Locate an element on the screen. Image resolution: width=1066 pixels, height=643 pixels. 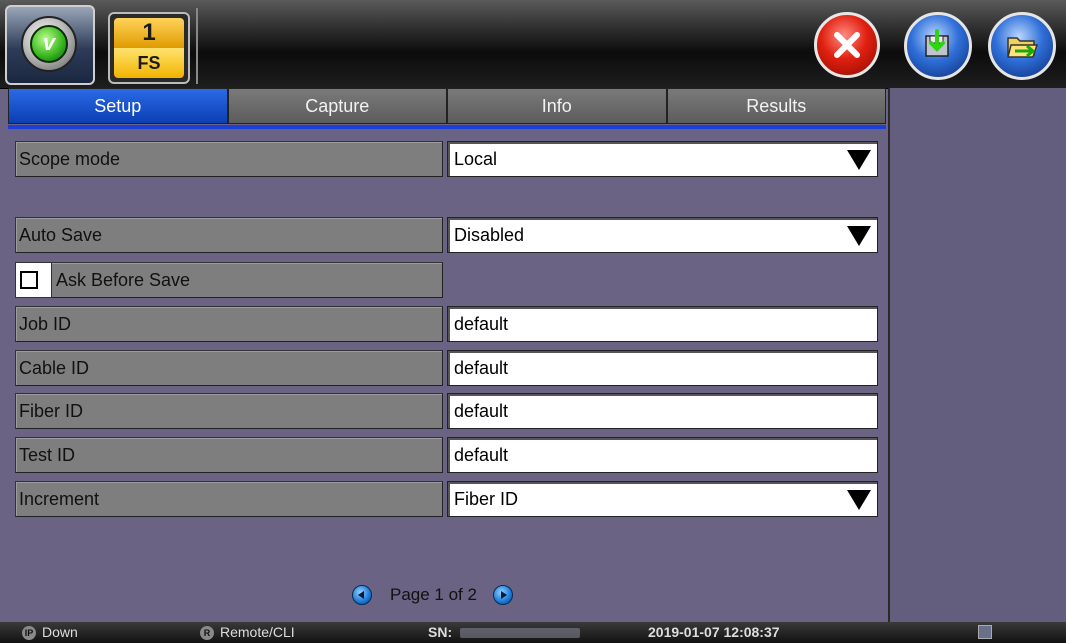
arrow-right-icon is located at coordinates (503, 595).